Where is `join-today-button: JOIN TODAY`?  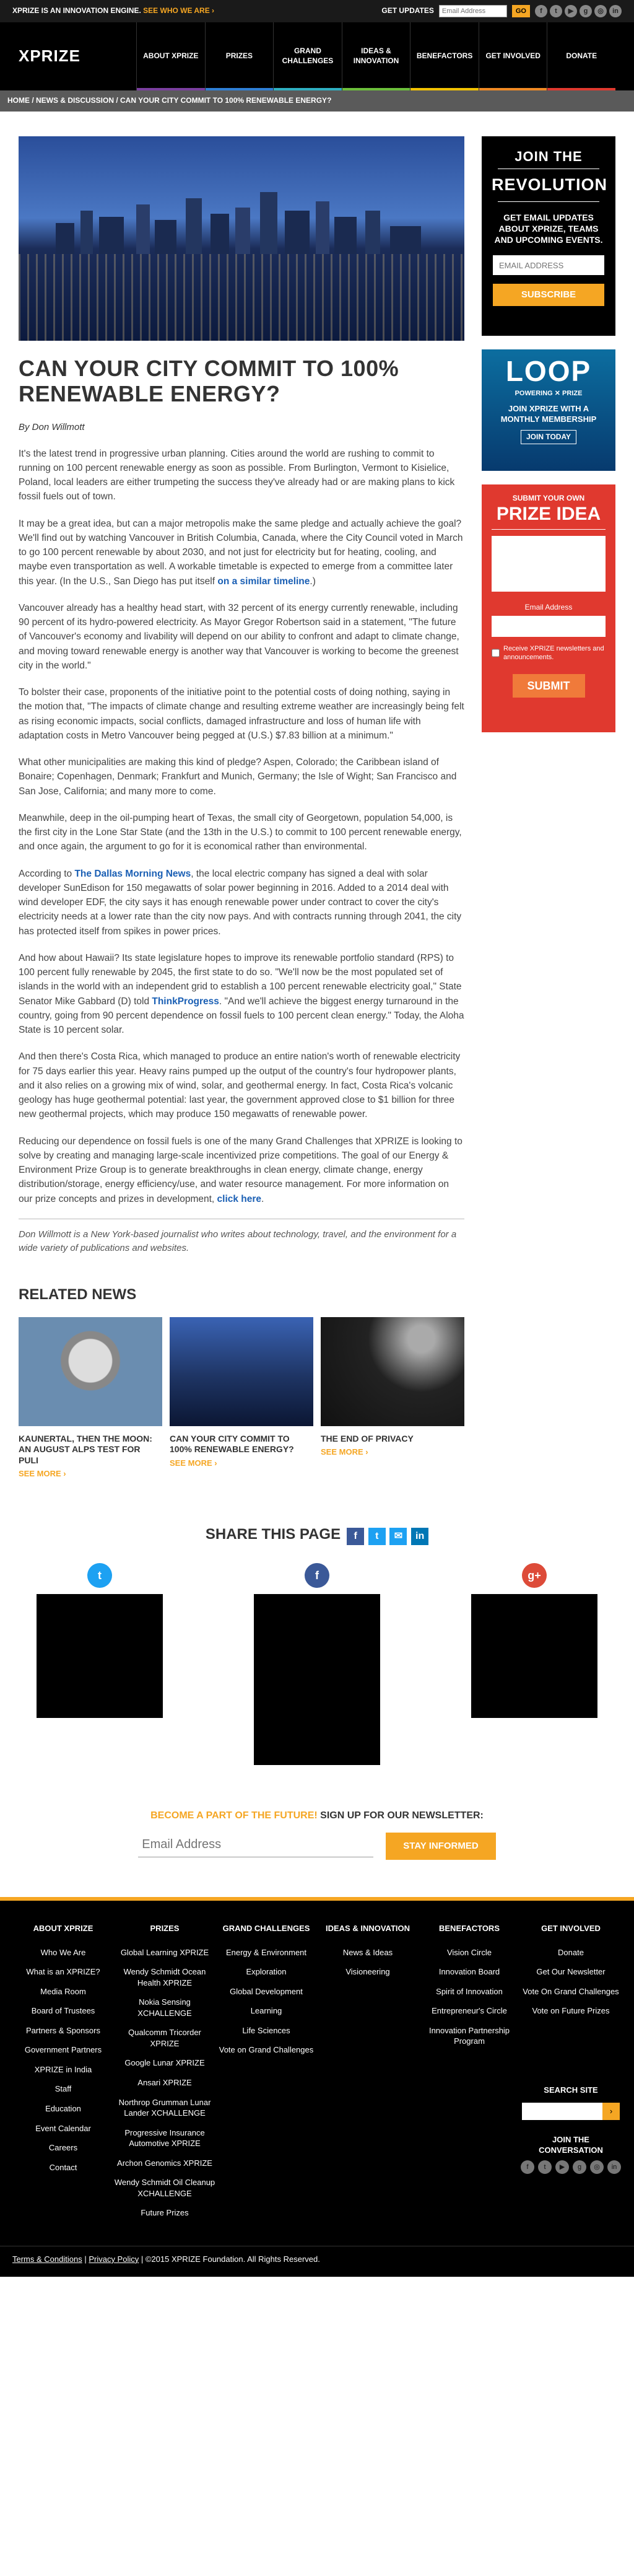
join-today-button: JOIN TODAY is located at coordinates (548, 437).